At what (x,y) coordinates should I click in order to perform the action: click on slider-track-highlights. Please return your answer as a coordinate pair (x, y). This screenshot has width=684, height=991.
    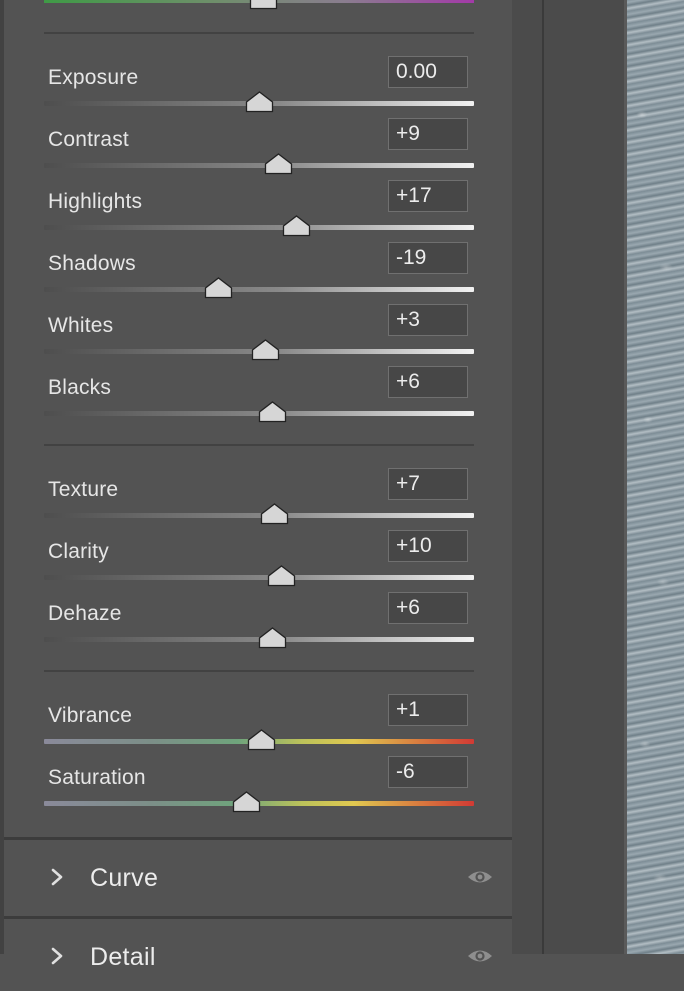
    Looking at the image, I should click on (259, 227).